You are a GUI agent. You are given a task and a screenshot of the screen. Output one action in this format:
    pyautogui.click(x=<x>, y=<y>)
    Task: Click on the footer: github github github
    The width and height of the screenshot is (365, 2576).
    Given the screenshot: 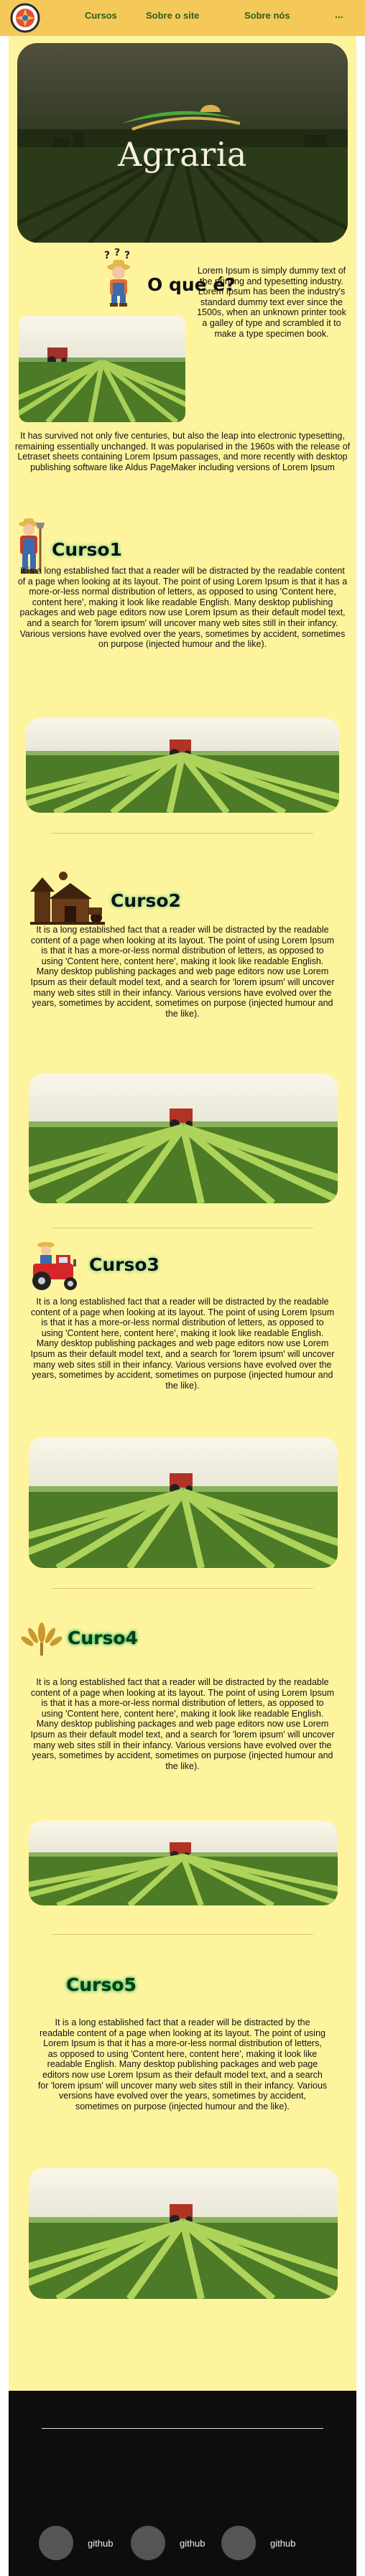 What is the action you would take?
    pyautogui.click(x=182, y=2483)
    